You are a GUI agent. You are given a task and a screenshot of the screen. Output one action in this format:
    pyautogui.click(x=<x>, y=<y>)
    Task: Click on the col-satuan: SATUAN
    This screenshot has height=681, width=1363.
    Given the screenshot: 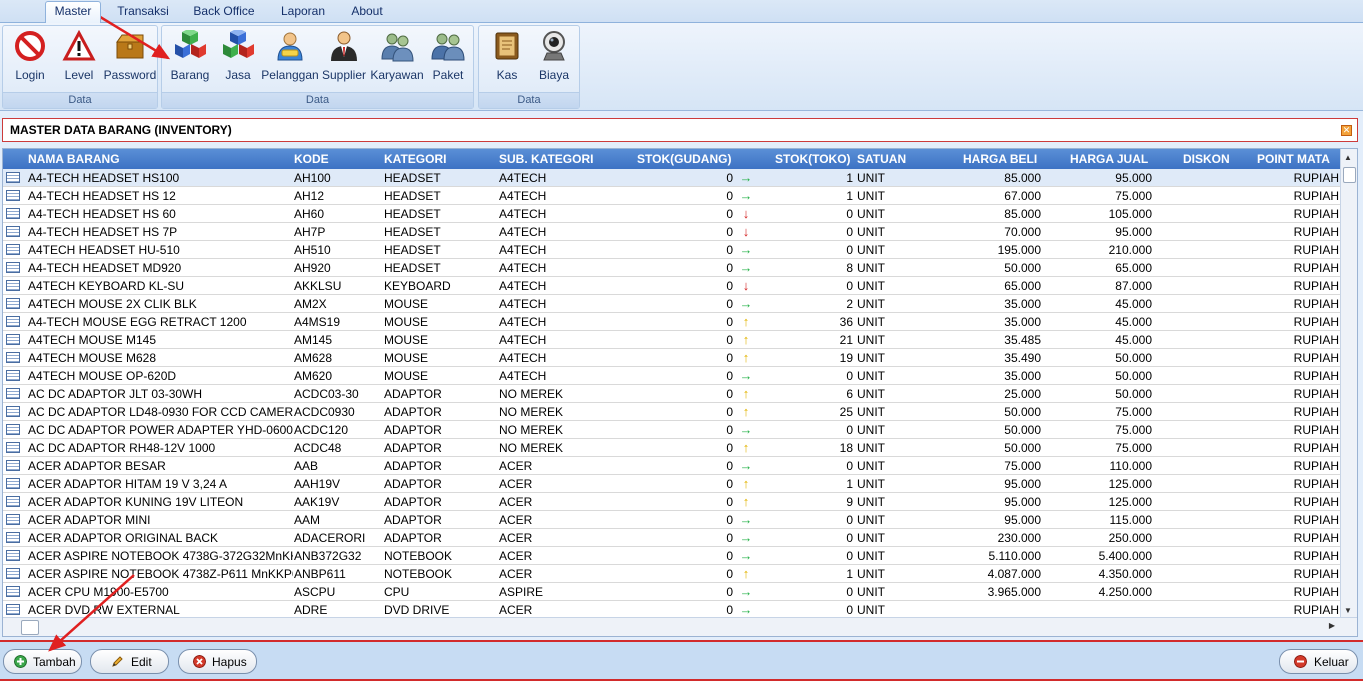 What is the action you would take?
    pyautogui.click(x=881, y=159)
    